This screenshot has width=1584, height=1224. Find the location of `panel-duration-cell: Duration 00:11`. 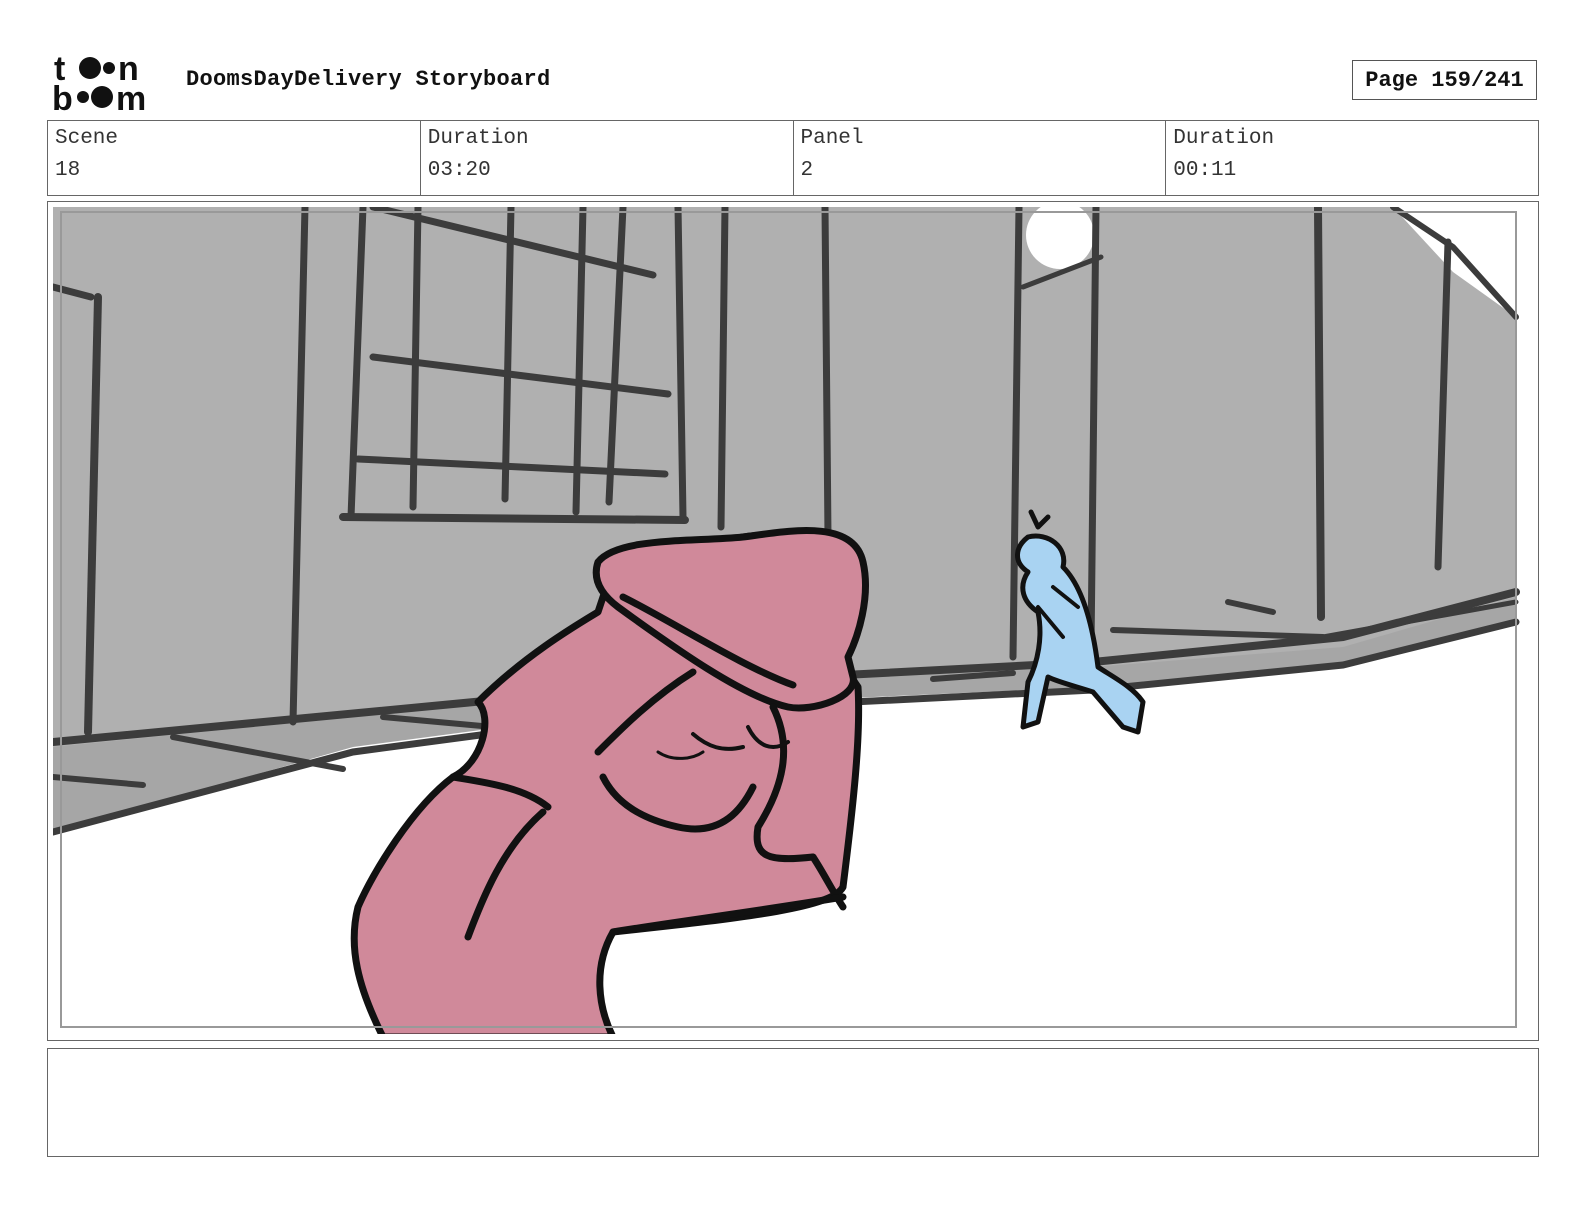

panel-duration-cell: Duration 00:11 is located at coordinates (1352, 158).